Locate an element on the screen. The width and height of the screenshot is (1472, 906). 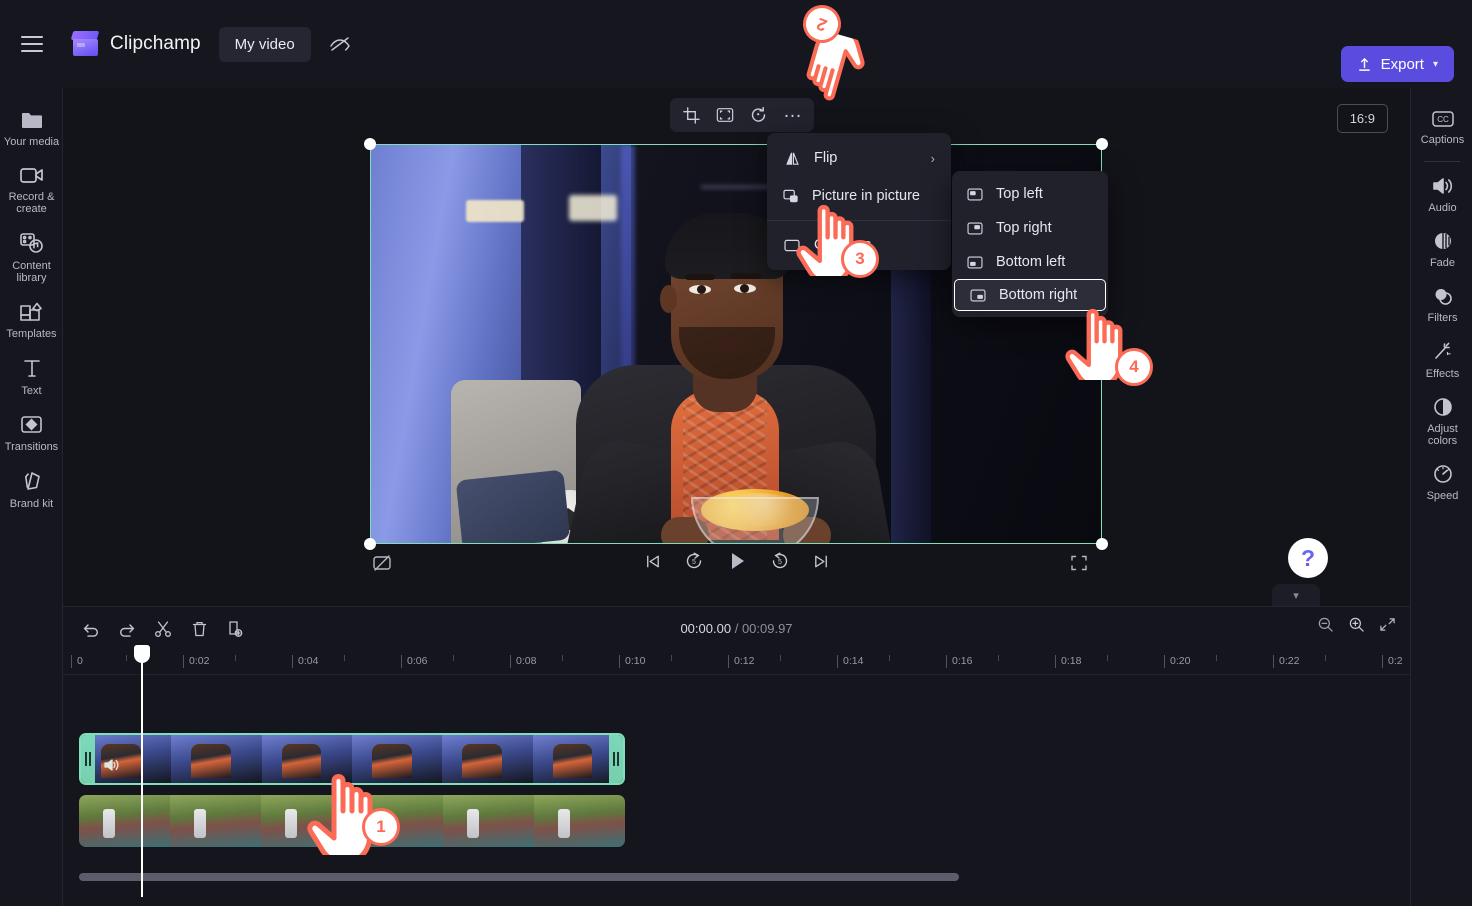
redo-button is located at coordinates (127, 629).